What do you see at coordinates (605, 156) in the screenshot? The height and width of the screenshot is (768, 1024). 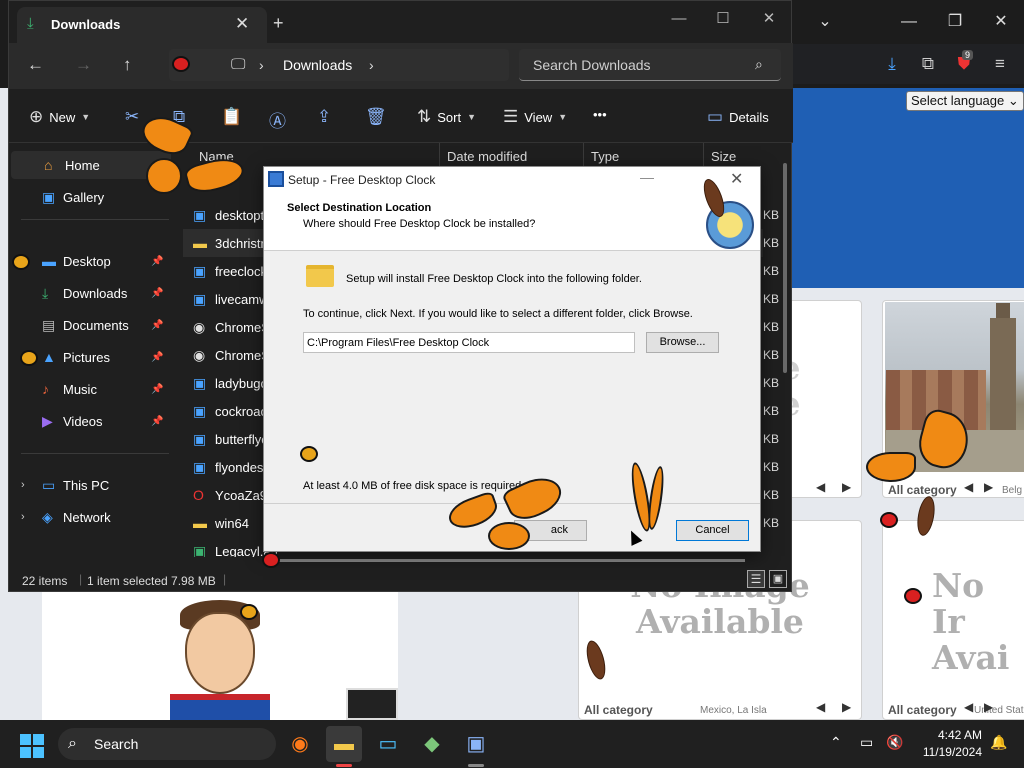 I see `column-header-type: Type` at bounding box center [605, 156].